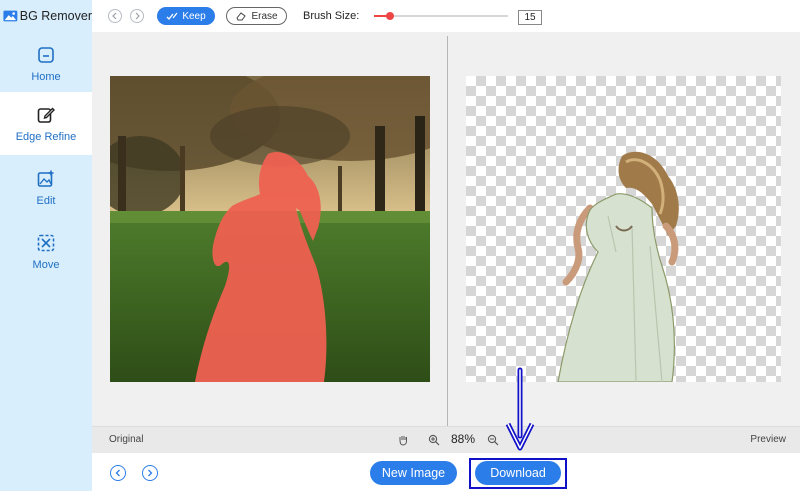 This screenshot has width=800, height=491. I want to click on redo-button, so click(137, 16).